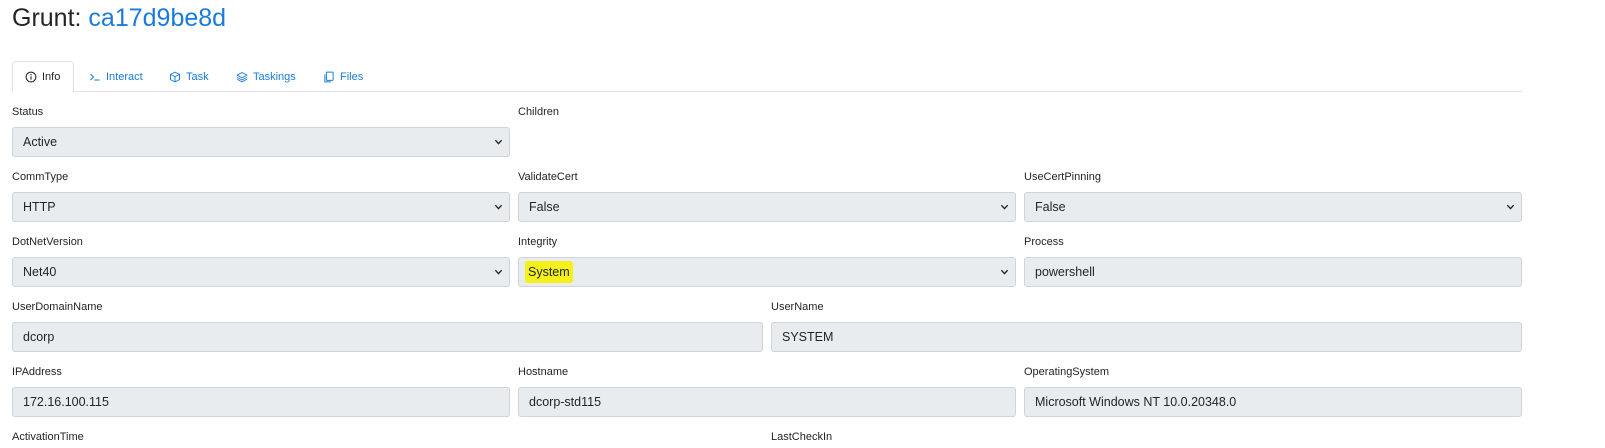 Image resolution: width=1605 pixels, height=448 pixels. Describe the element at coordinates (261, 272) in the screenshot. I see `dotnetversion-select: Net40` at that location.